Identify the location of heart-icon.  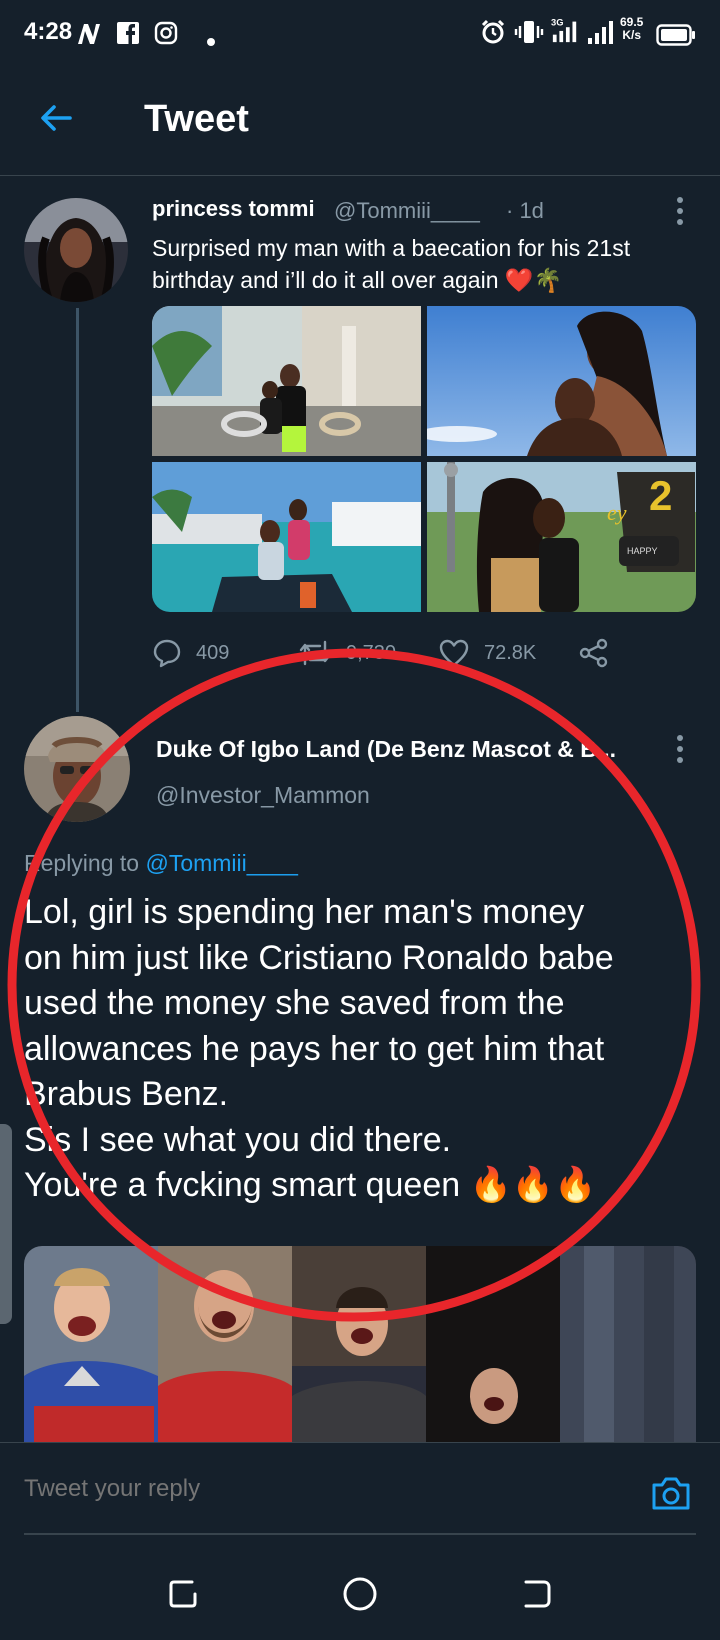
(454, 653).